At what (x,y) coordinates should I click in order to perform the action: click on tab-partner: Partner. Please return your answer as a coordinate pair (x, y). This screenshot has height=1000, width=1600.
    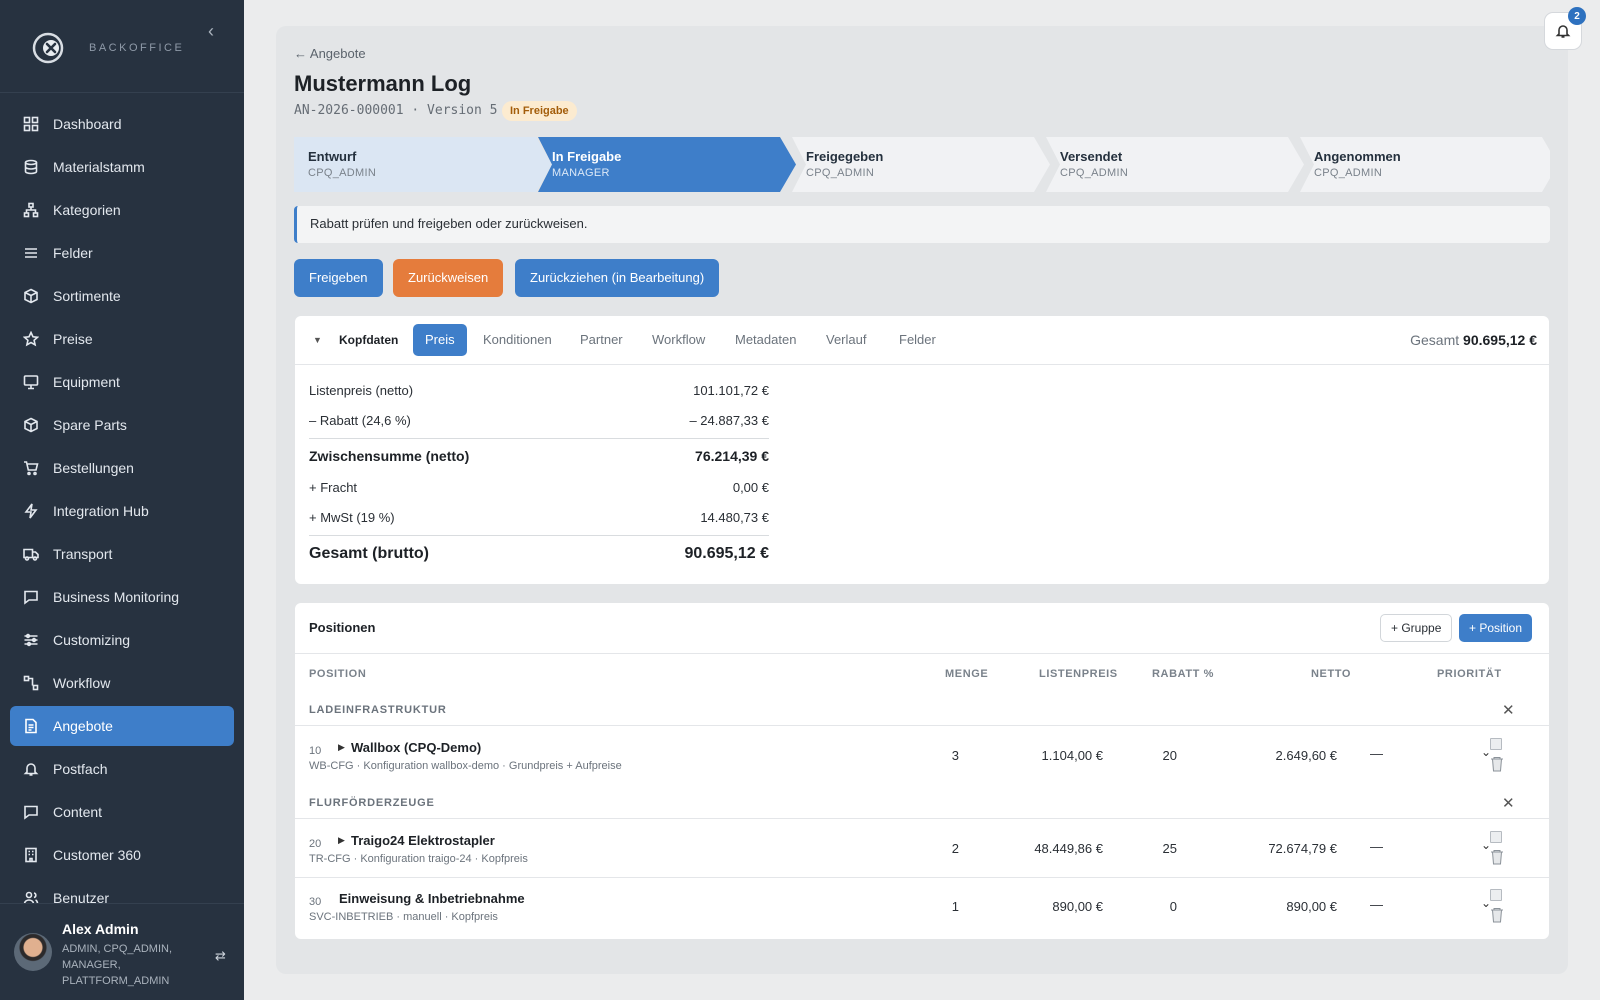
    Looking at the image, I should click on (601, 340).